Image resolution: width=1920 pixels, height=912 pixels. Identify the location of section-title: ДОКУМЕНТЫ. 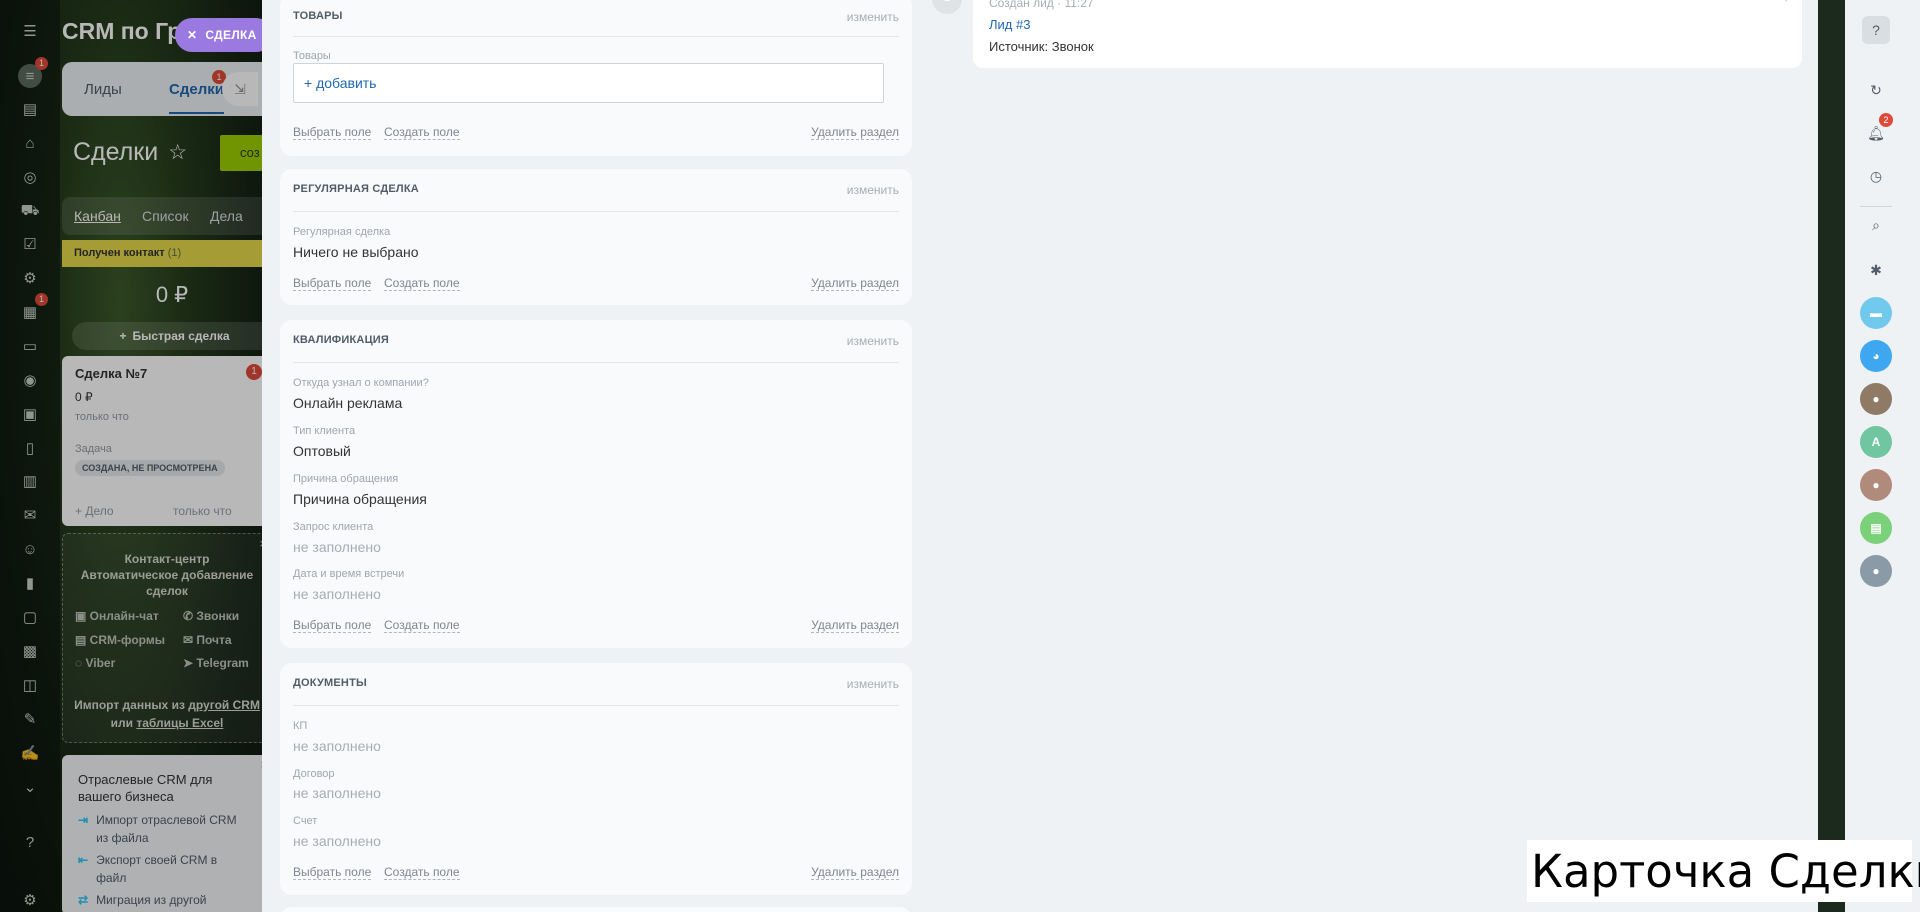
(330, 683).